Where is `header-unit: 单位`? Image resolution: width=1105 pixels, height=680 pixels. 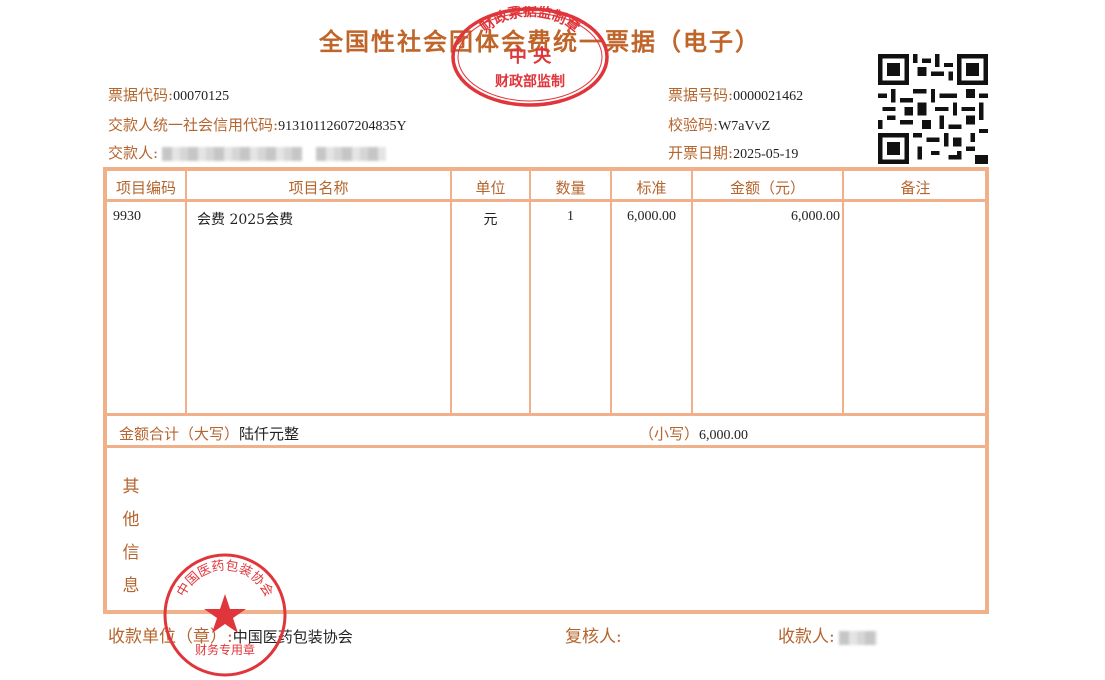 header-unit: 单位 is located at coordinates (490, 188).